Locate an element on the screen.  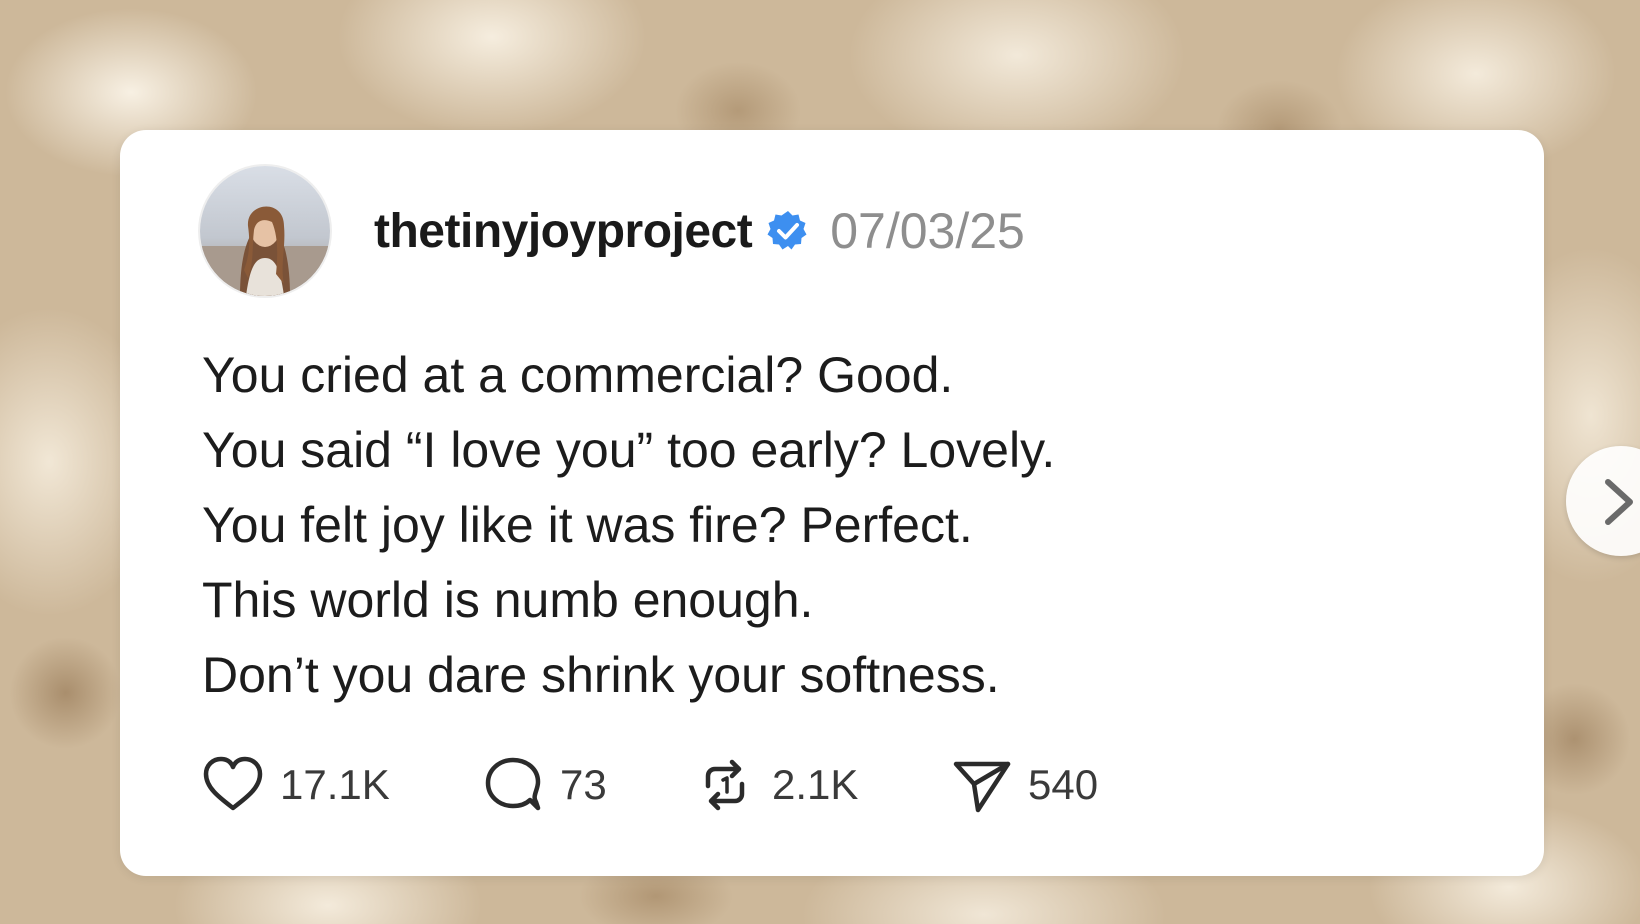
post-text-line: You said “I love you” too early? Lovely. is located at coordinates (629, 450).